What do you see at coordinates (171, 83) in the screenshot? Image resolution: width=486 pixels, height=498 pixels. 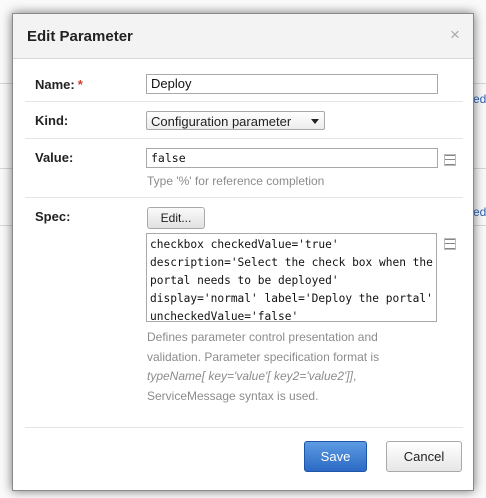 I see `name-input-value: Deploy` at bounding box center [171, 83].